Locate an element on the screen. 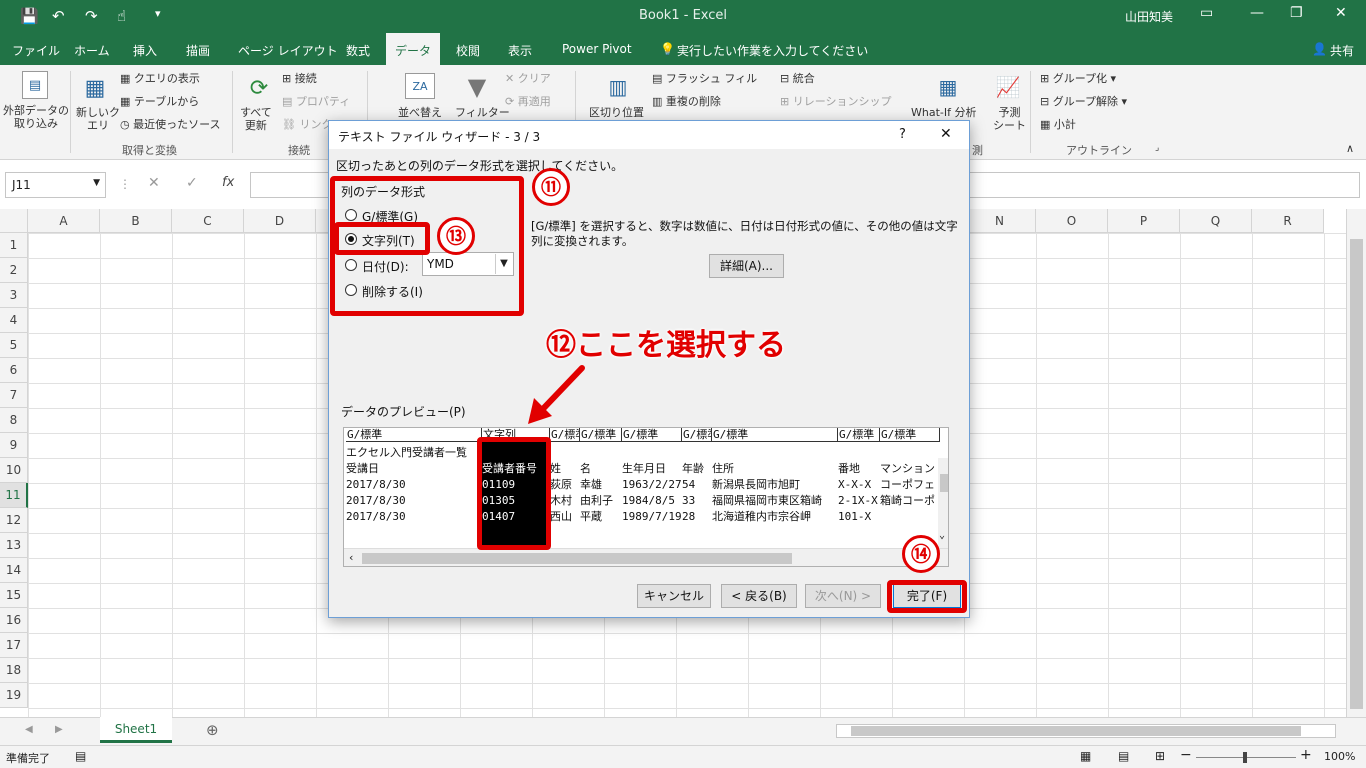  maximize-icon: ❐ is located at coordinates (1296, 13).